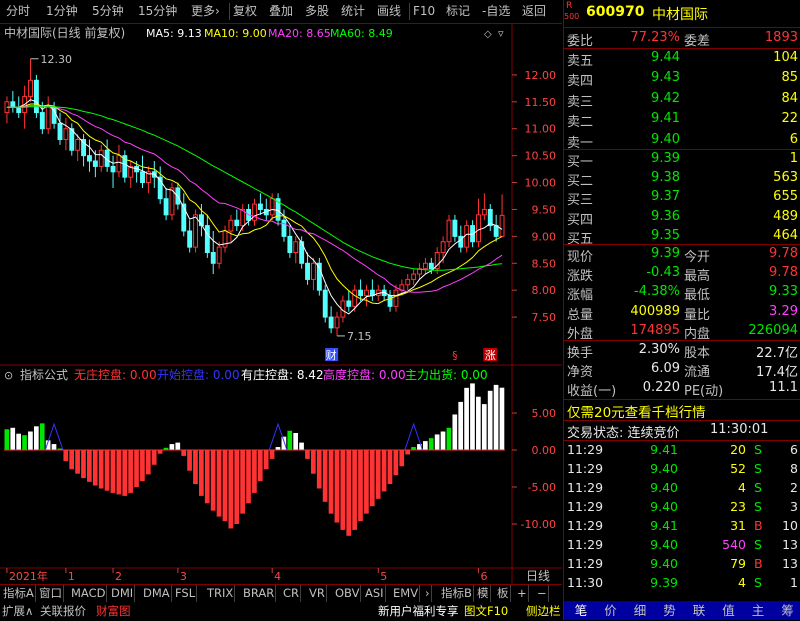 Image resolution: width=800 pixels, height=621 pixels. I want to click on indicator-tab-16: 板, so click(503, 593).